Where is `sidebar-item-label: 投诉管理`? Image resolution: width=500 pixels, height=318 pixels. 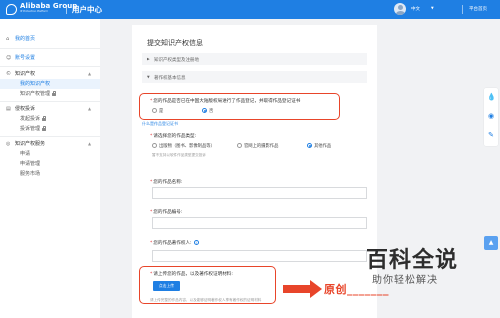 sidebar-item-label: 投诉管理 is located at coordinates (33, 128).